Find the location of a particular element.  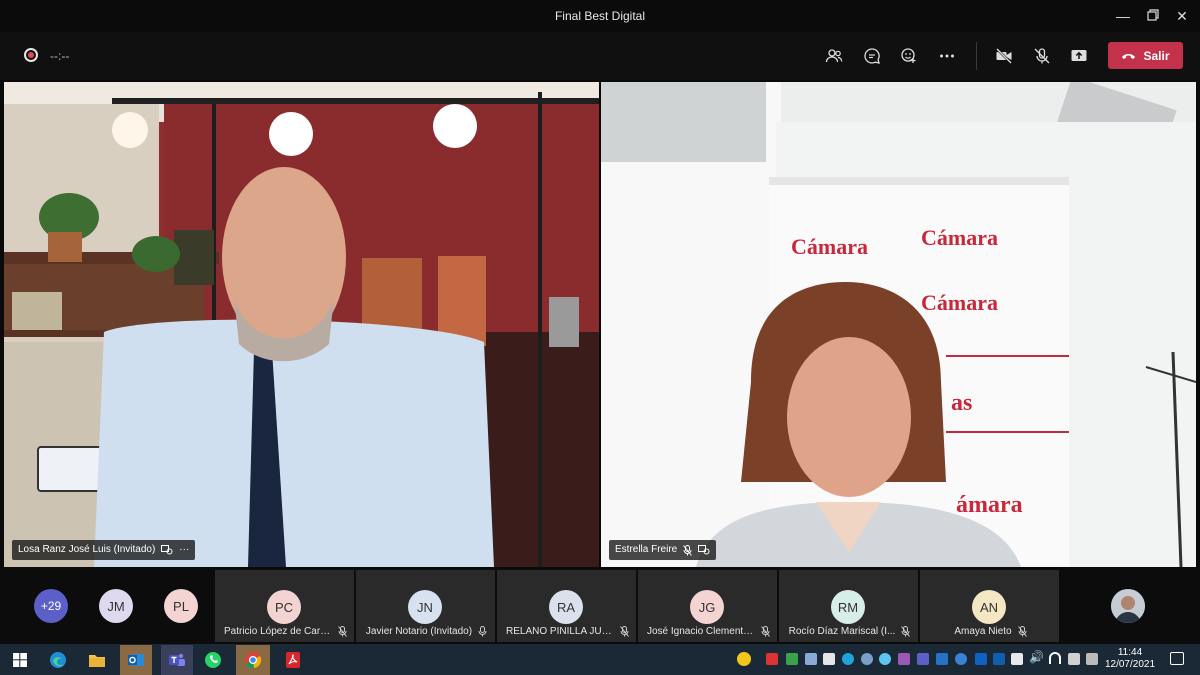

mic-toggle is located at coordinates (1042, 56).